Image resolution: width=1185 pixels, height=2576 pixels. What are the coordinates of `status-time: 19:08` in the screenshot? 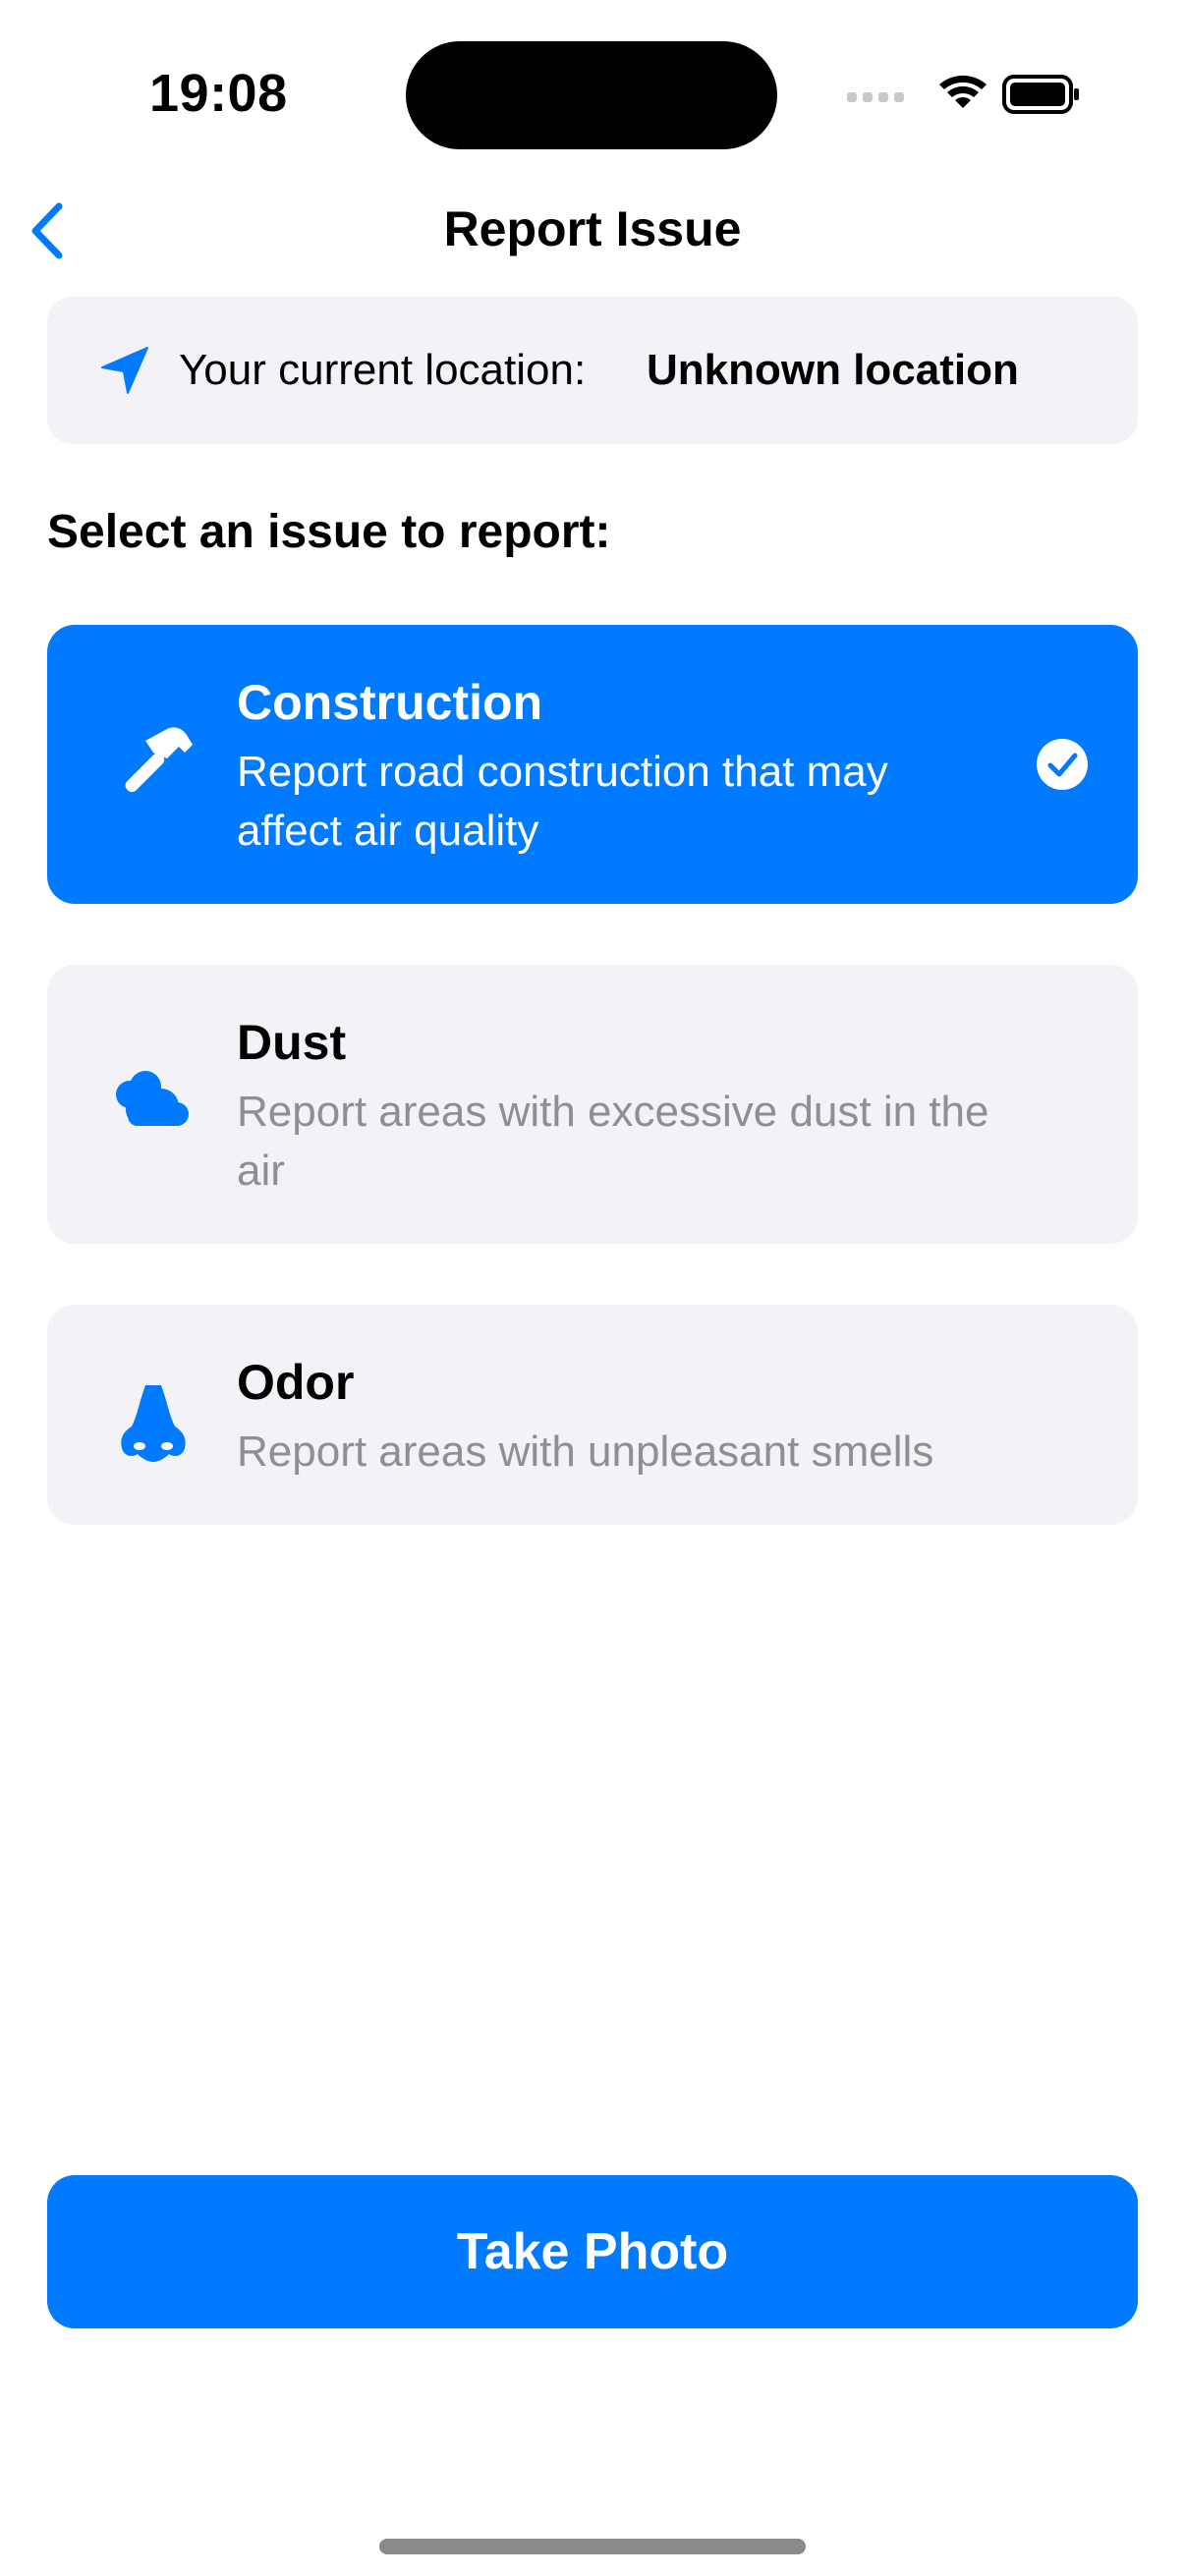 It's located at (219, 93).